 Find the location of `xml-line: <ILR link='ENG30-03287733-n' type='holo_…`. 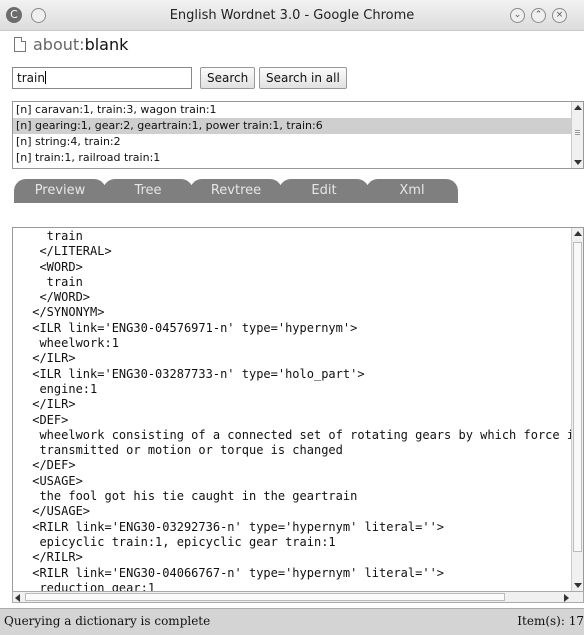

xml-line: <ILR link='ENG30-03287733-n' type='holo_… is located at coordinates (195, 373).